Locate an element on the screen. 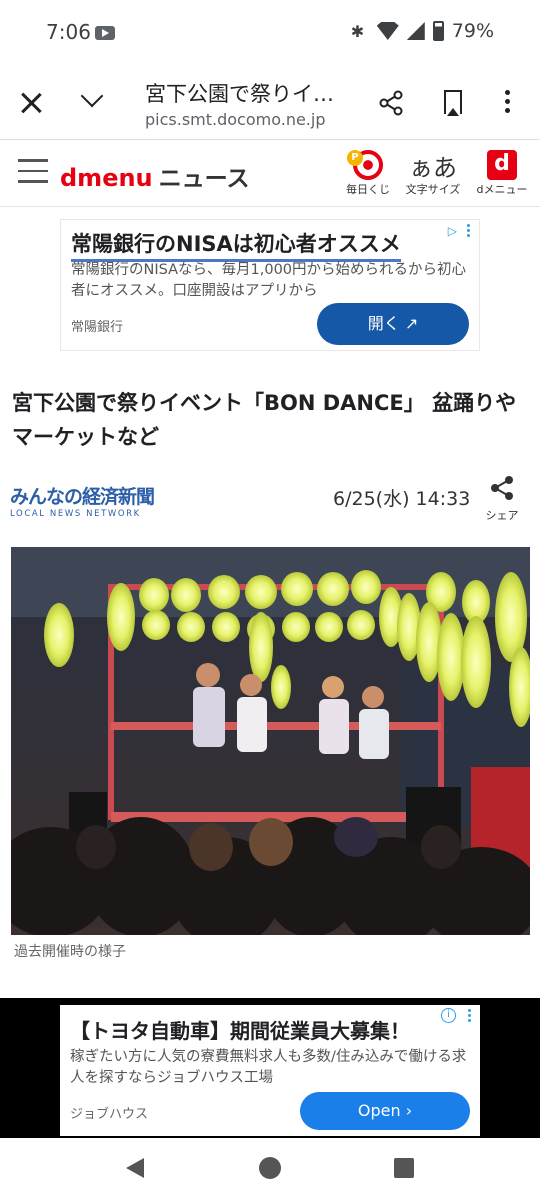 The height and width of the screenshot is (1199, 540). daily-lottery-label: 毎日くじ is located at coordinates (368, 189).